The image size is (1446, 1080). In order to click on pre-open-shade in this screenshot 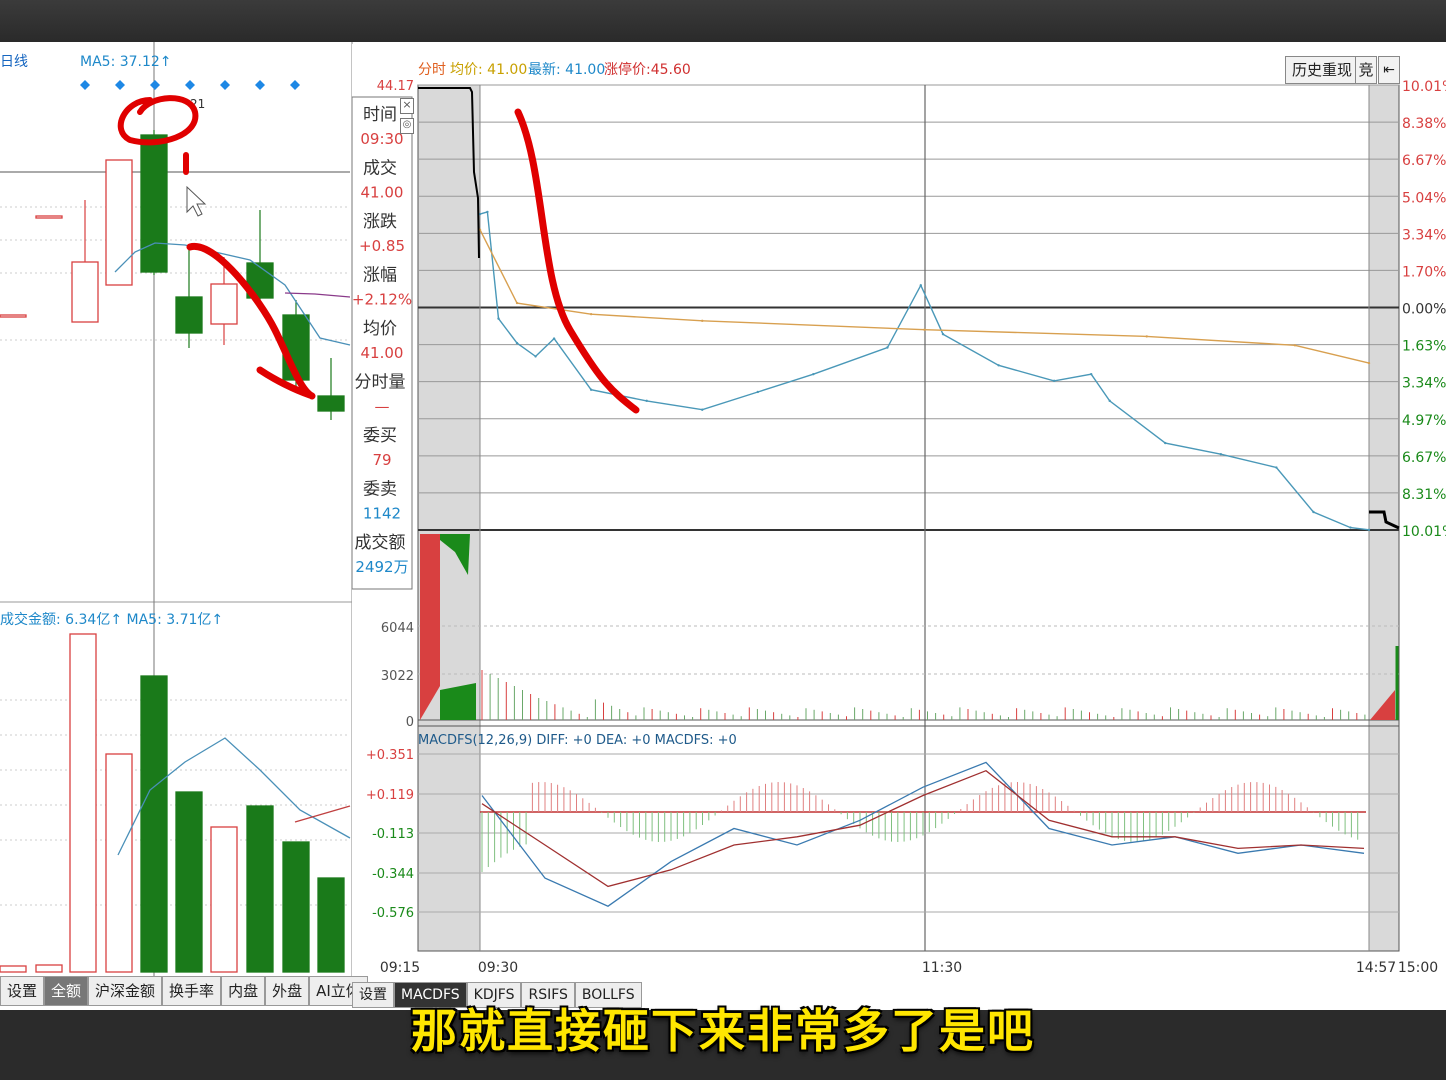, I will do `click(449, 518)`.